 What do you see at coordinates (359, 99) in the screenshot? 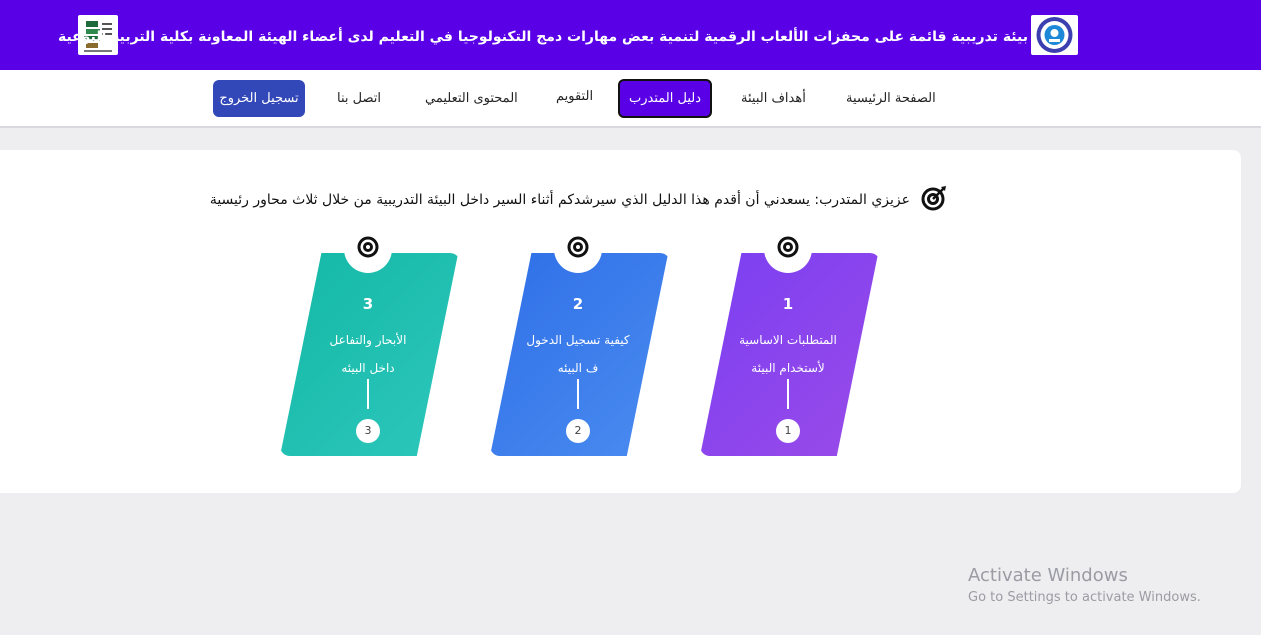
I see `nav-contact: اتصل بنا` at bounding box center [359, 99].